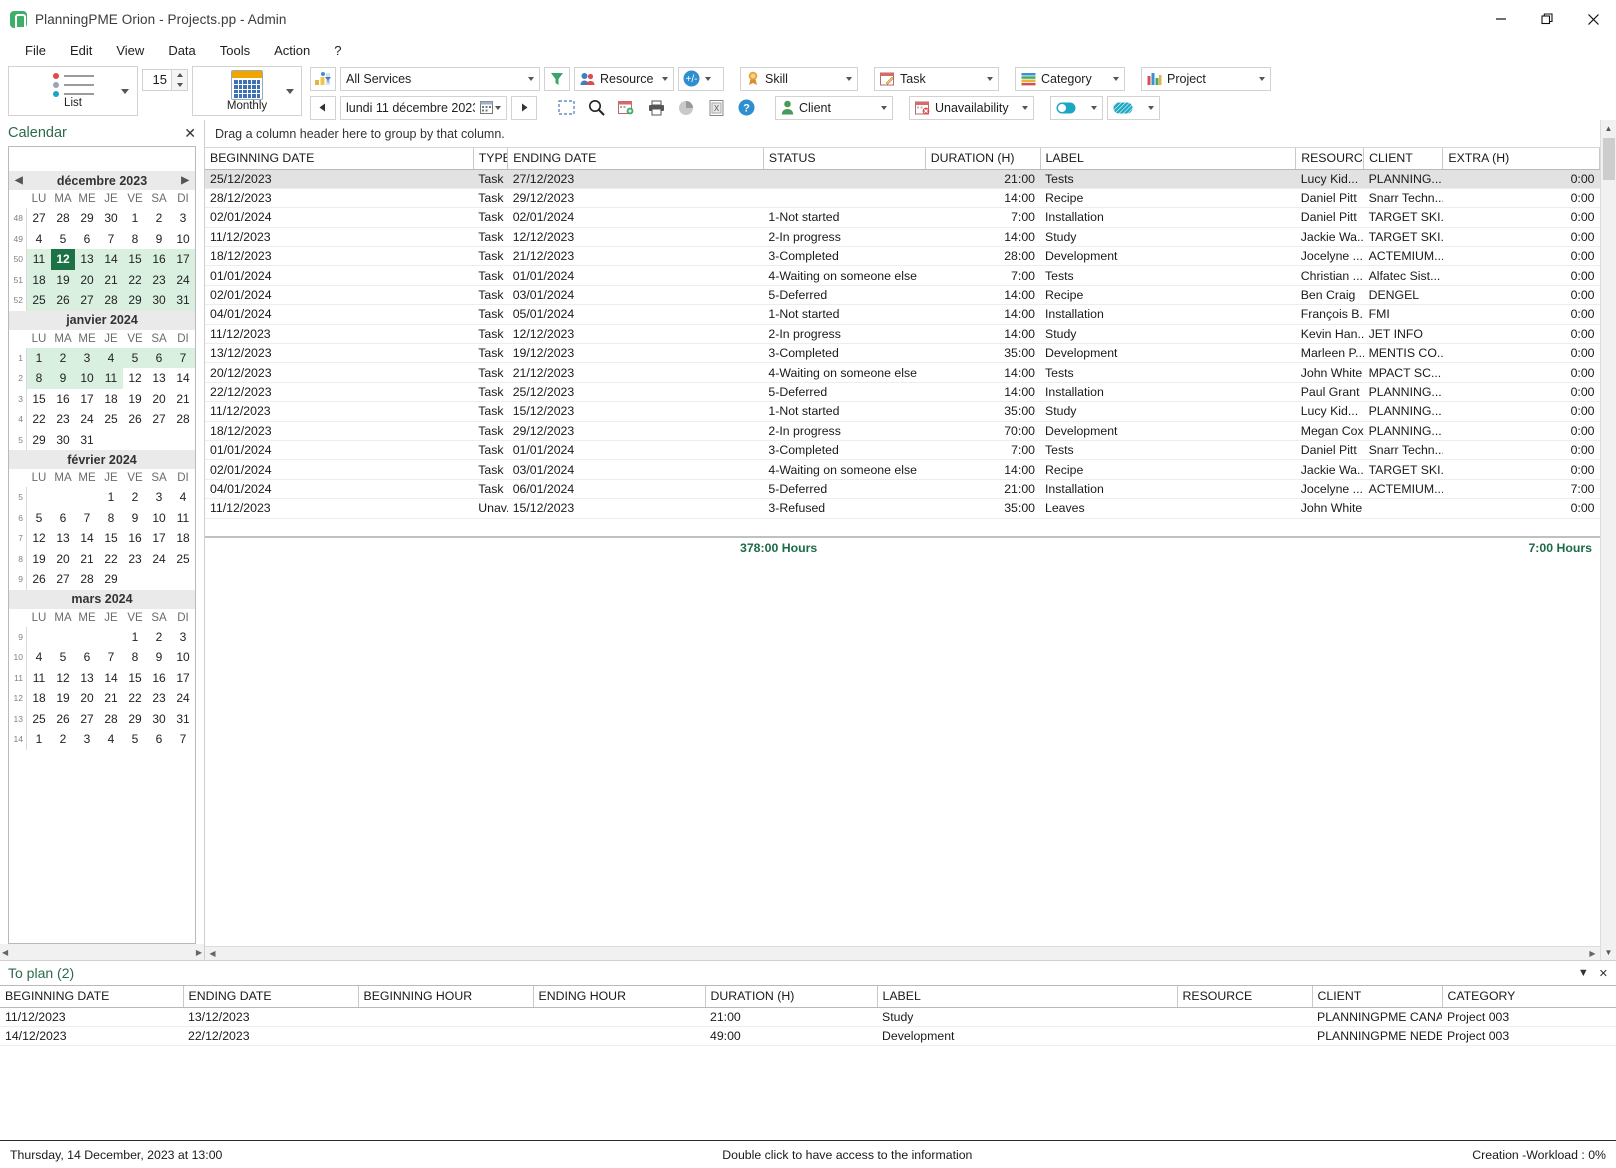  I want to click on excel-export-icon: X, so click(716, 108).